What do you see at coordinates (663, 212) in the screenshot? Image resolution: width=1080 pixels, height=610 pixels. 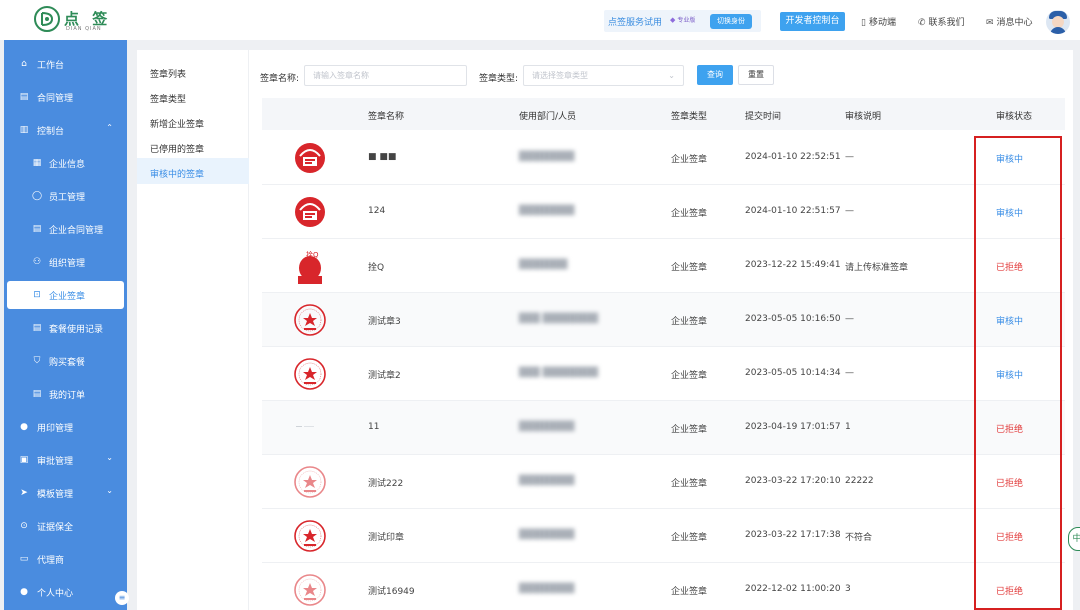 I see `table-row: 124 ████████ 企业签章 2024-01-10 22:51:57— 审核中` at bounding box center [663, 212].